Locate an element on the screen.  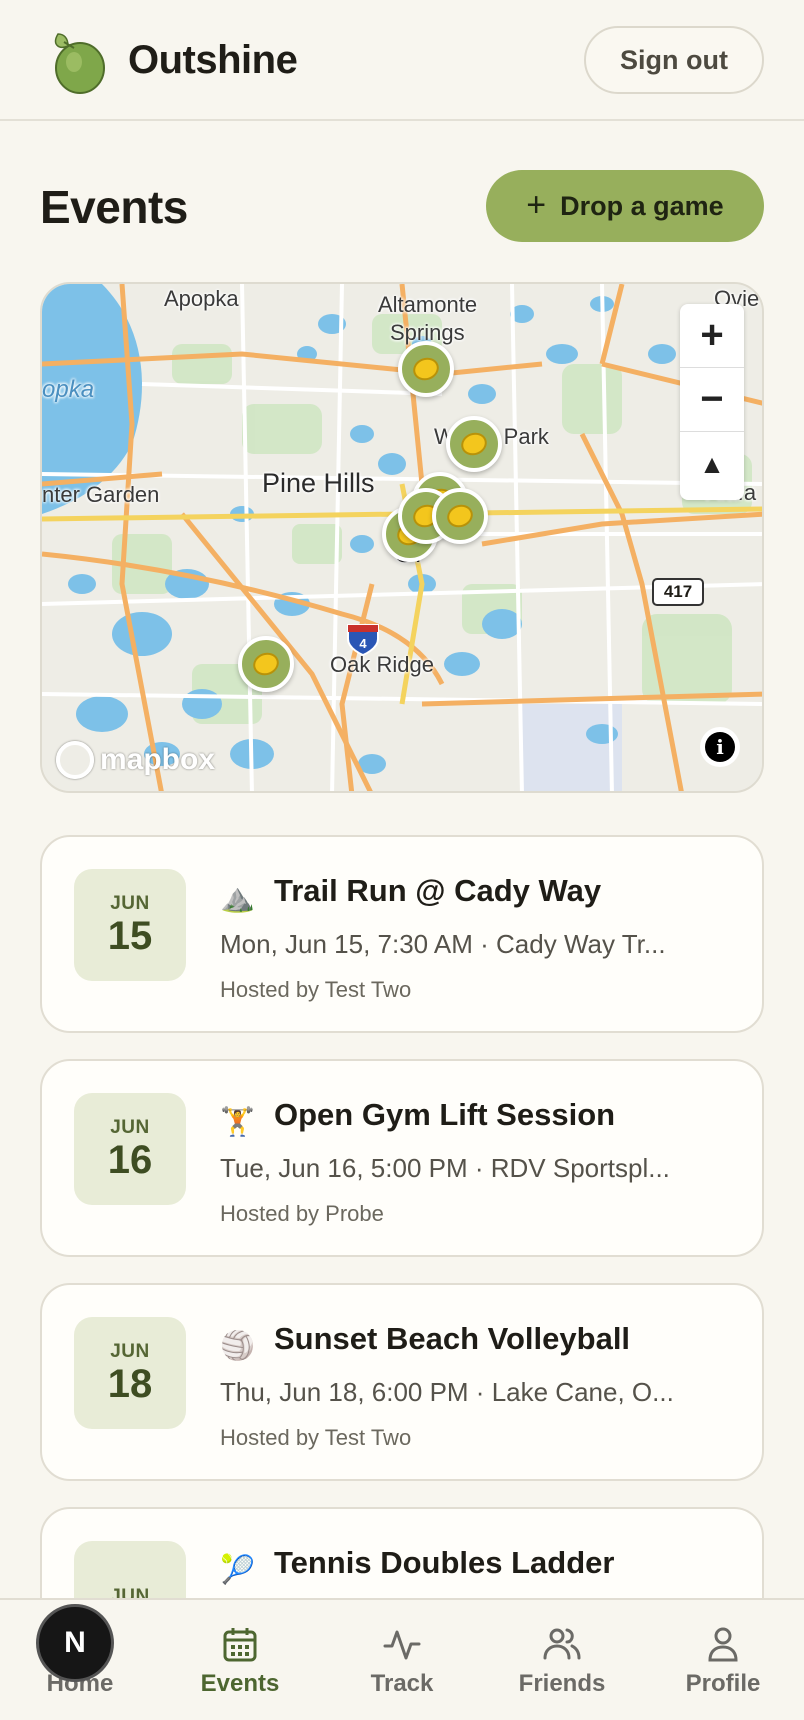
interstate-number: 4 is located at coordinates (363, 643).